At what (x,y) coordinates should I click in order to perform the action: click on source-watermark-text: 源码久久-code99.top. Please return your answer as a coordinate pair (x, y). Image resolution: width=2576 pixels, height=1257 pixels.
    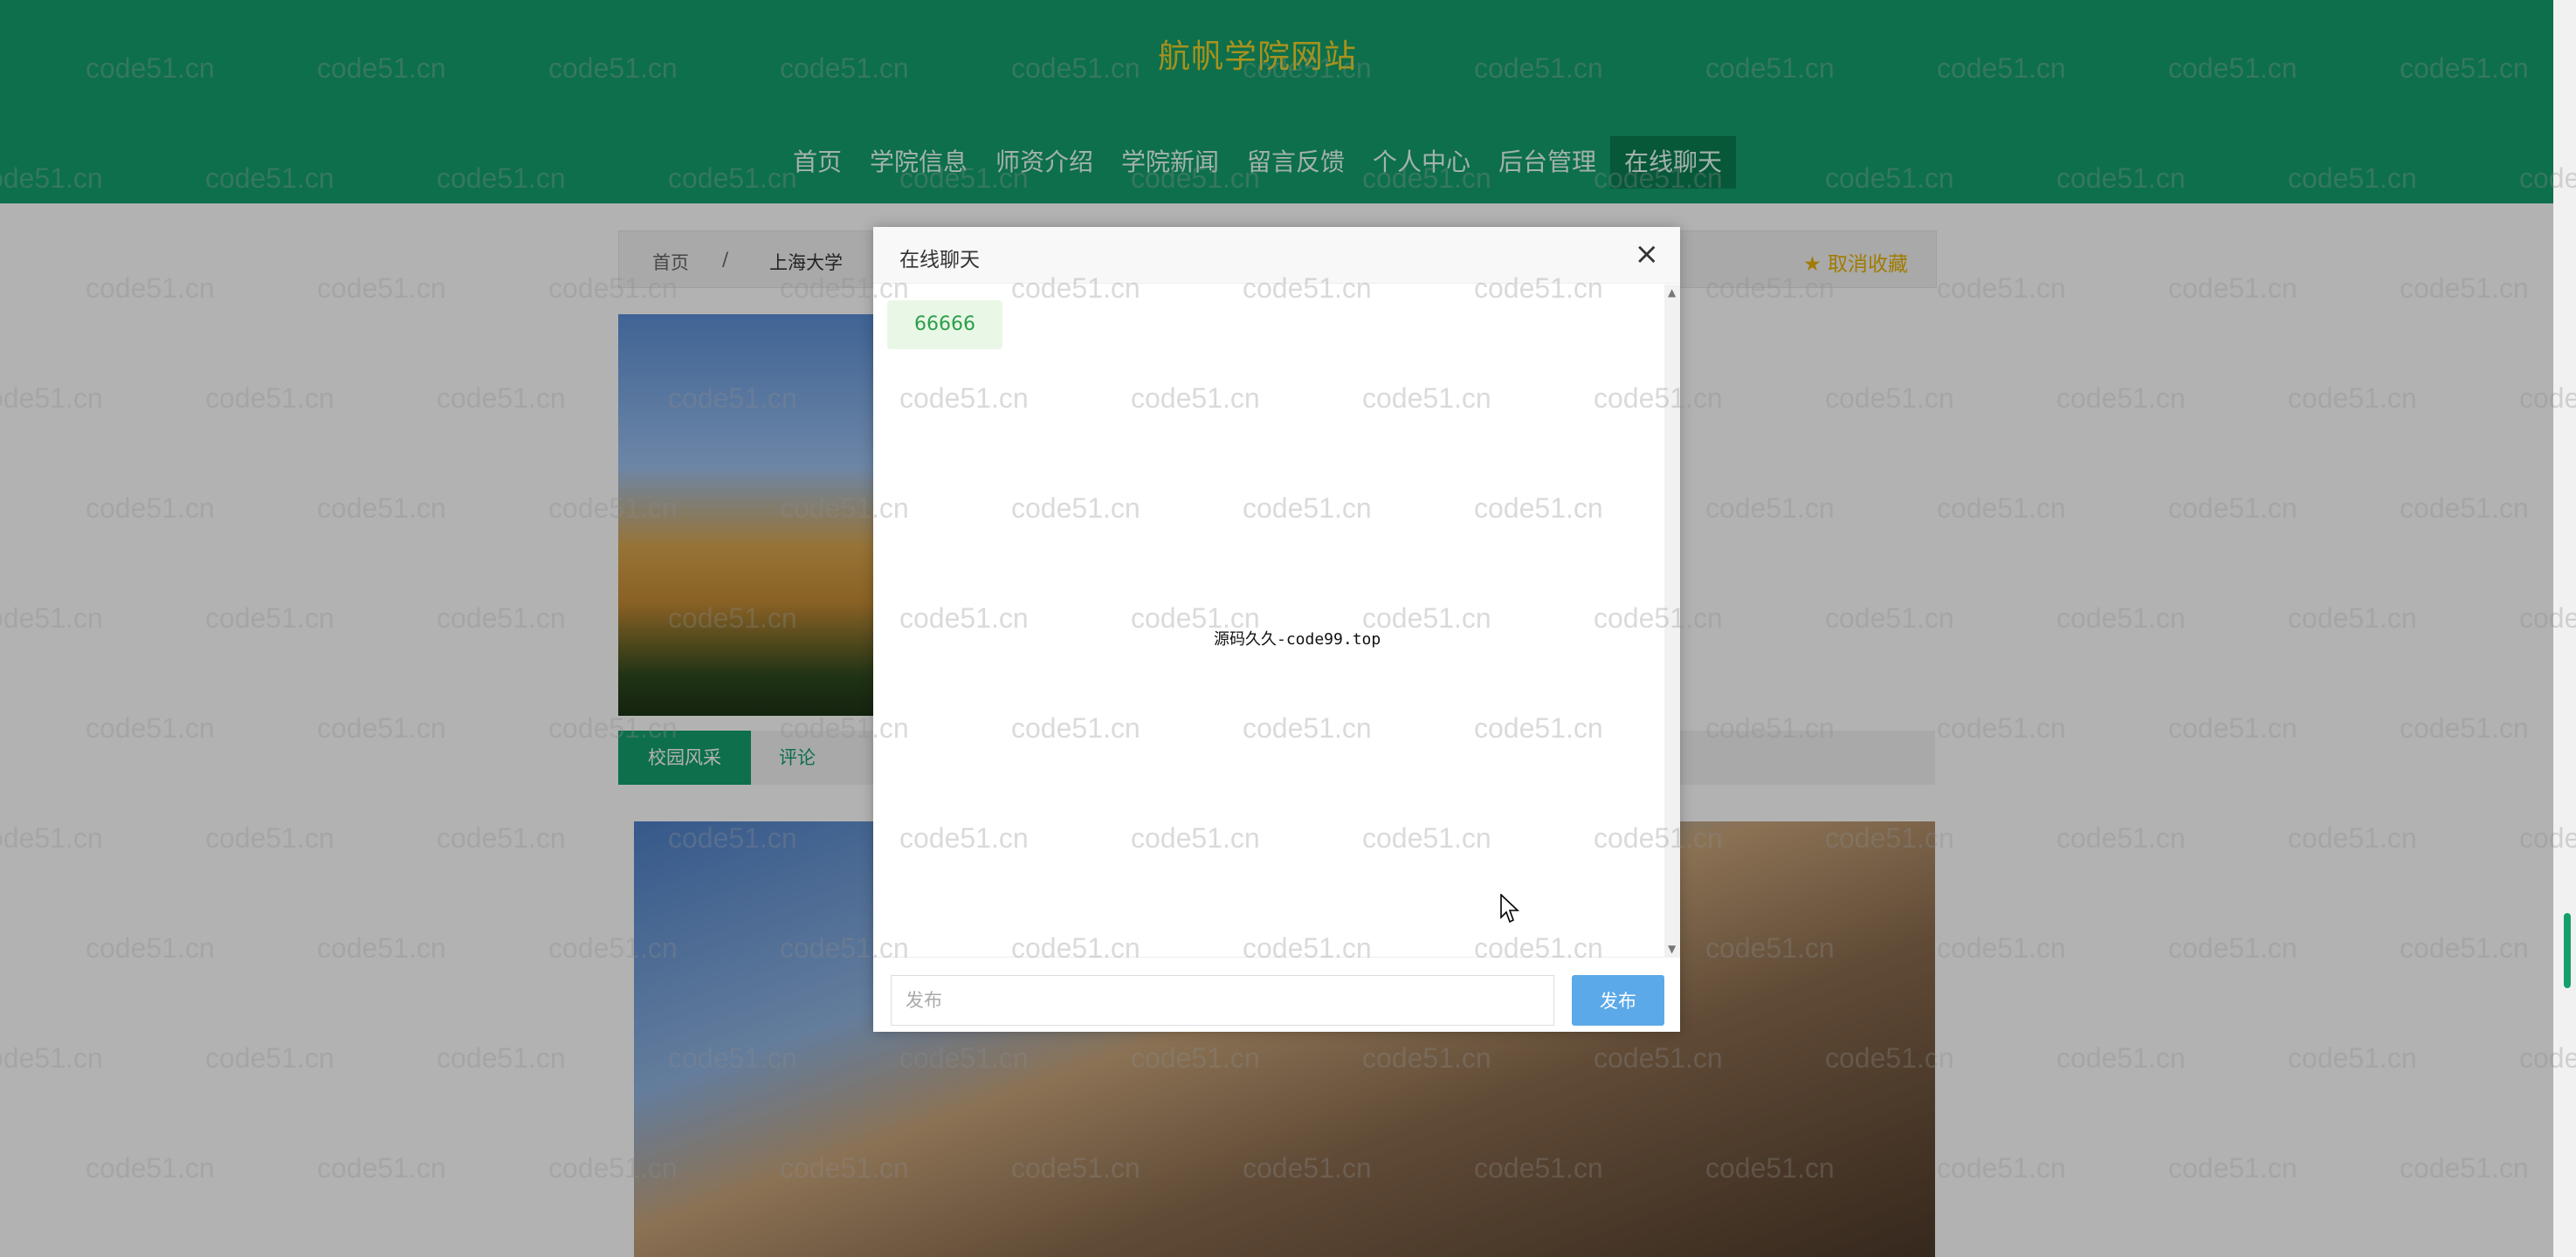
    Looking at the image, I should click on (1297, 639).